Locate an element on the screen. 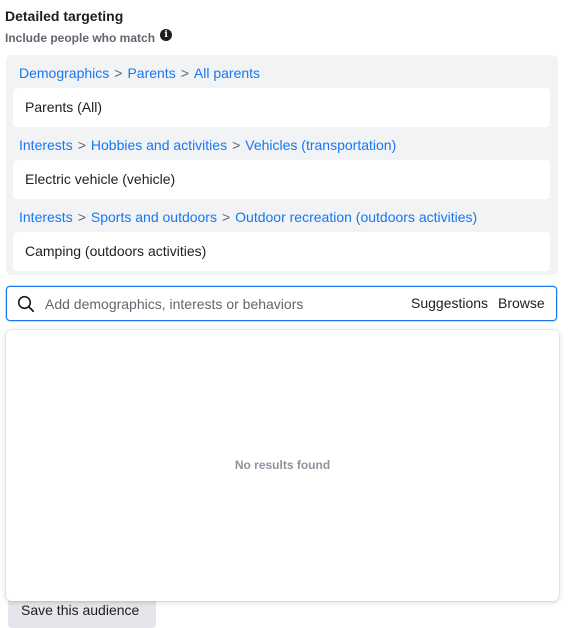 Image resolution: width=574 pixels, height=628 pixels. browse-tab: Browse is located at coordinates (521, 303).